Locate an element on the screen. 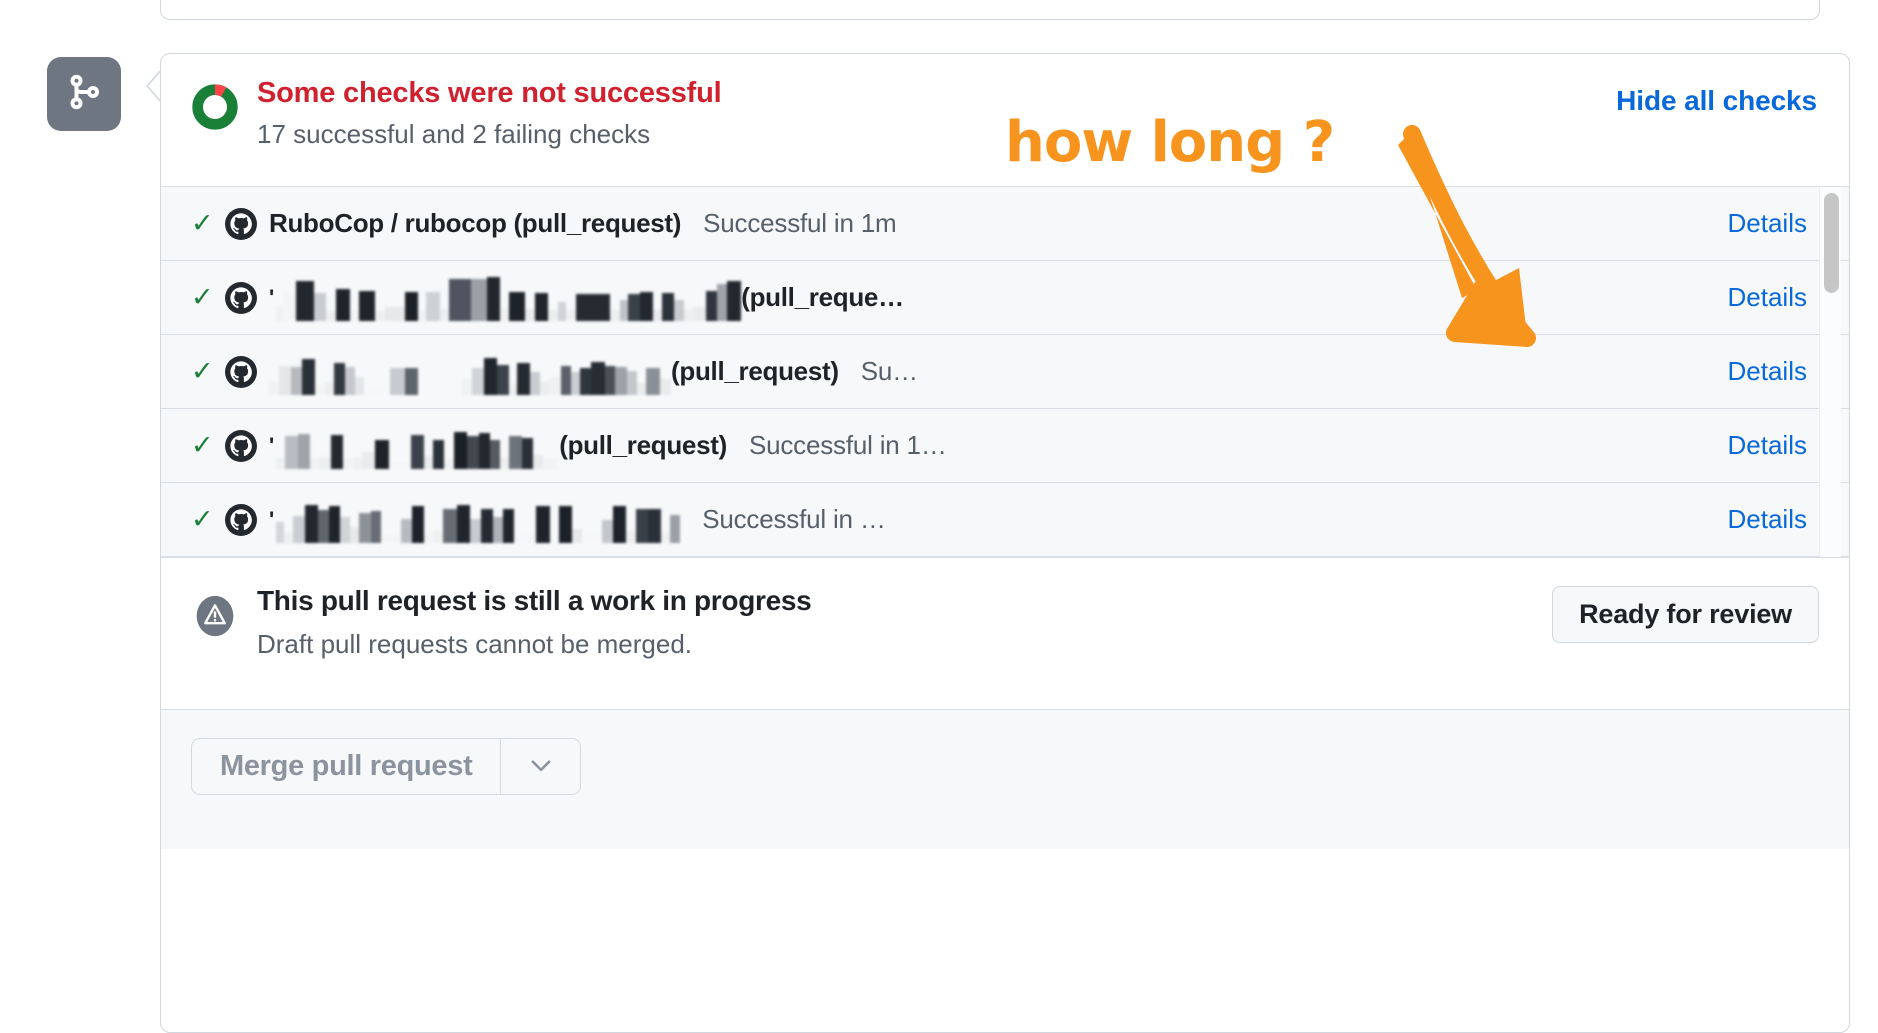 The image size is (1878, 1033). merge-footer: Merge pull request is located at coordinates (1005, 779).